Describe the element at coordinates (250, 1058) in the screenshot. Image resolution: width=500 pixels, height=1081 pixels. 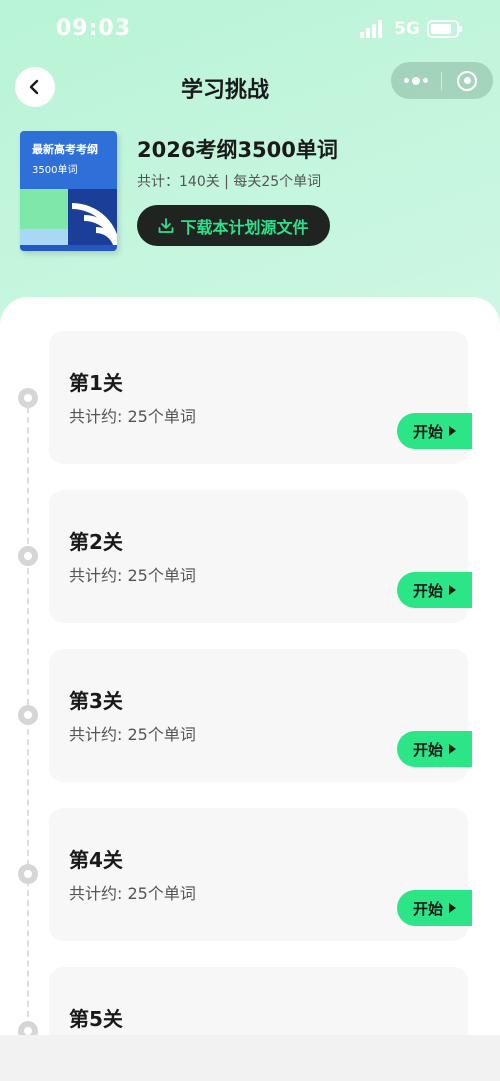
I see `bottom-bar` at that location.